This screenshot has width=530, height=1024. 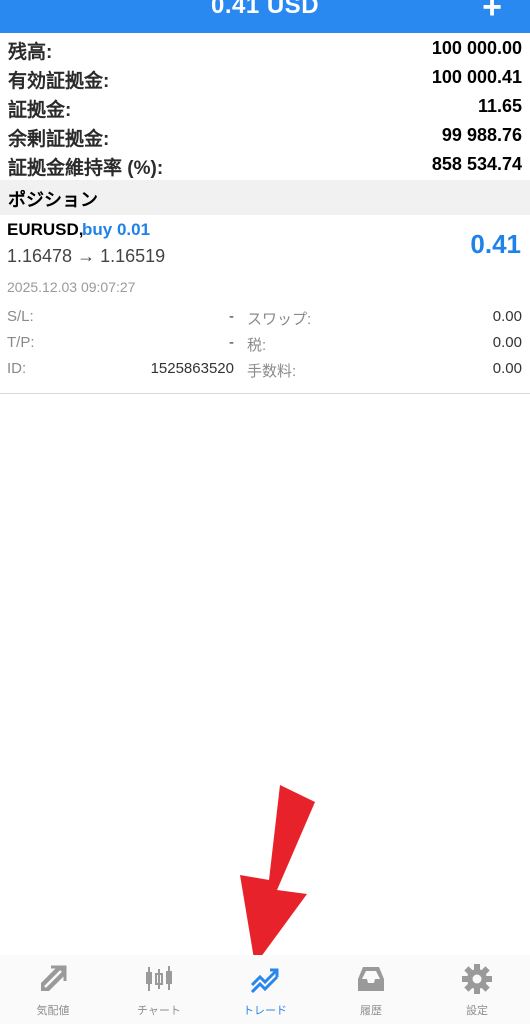 I want to click on summary-value: 11.65, so click(x=499, y=106).